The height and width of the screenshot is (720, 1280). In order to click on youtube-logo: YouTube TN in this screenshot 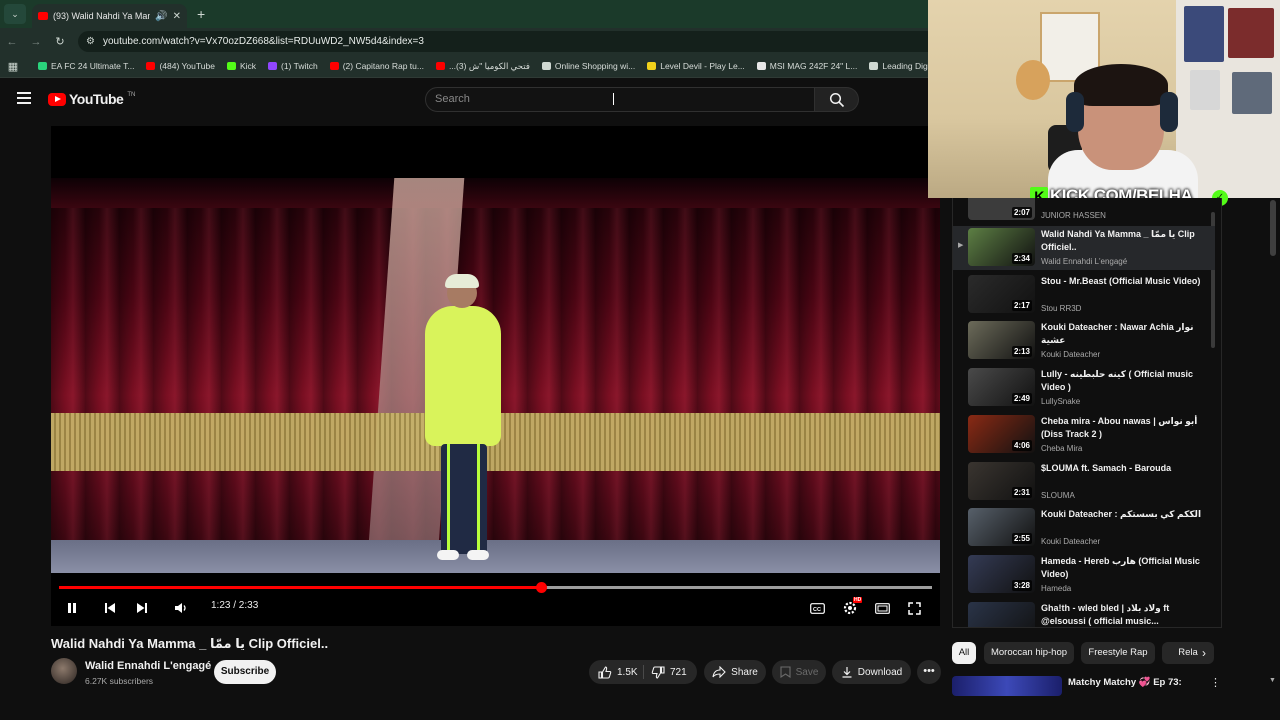, I will do `click(91, 99)`.